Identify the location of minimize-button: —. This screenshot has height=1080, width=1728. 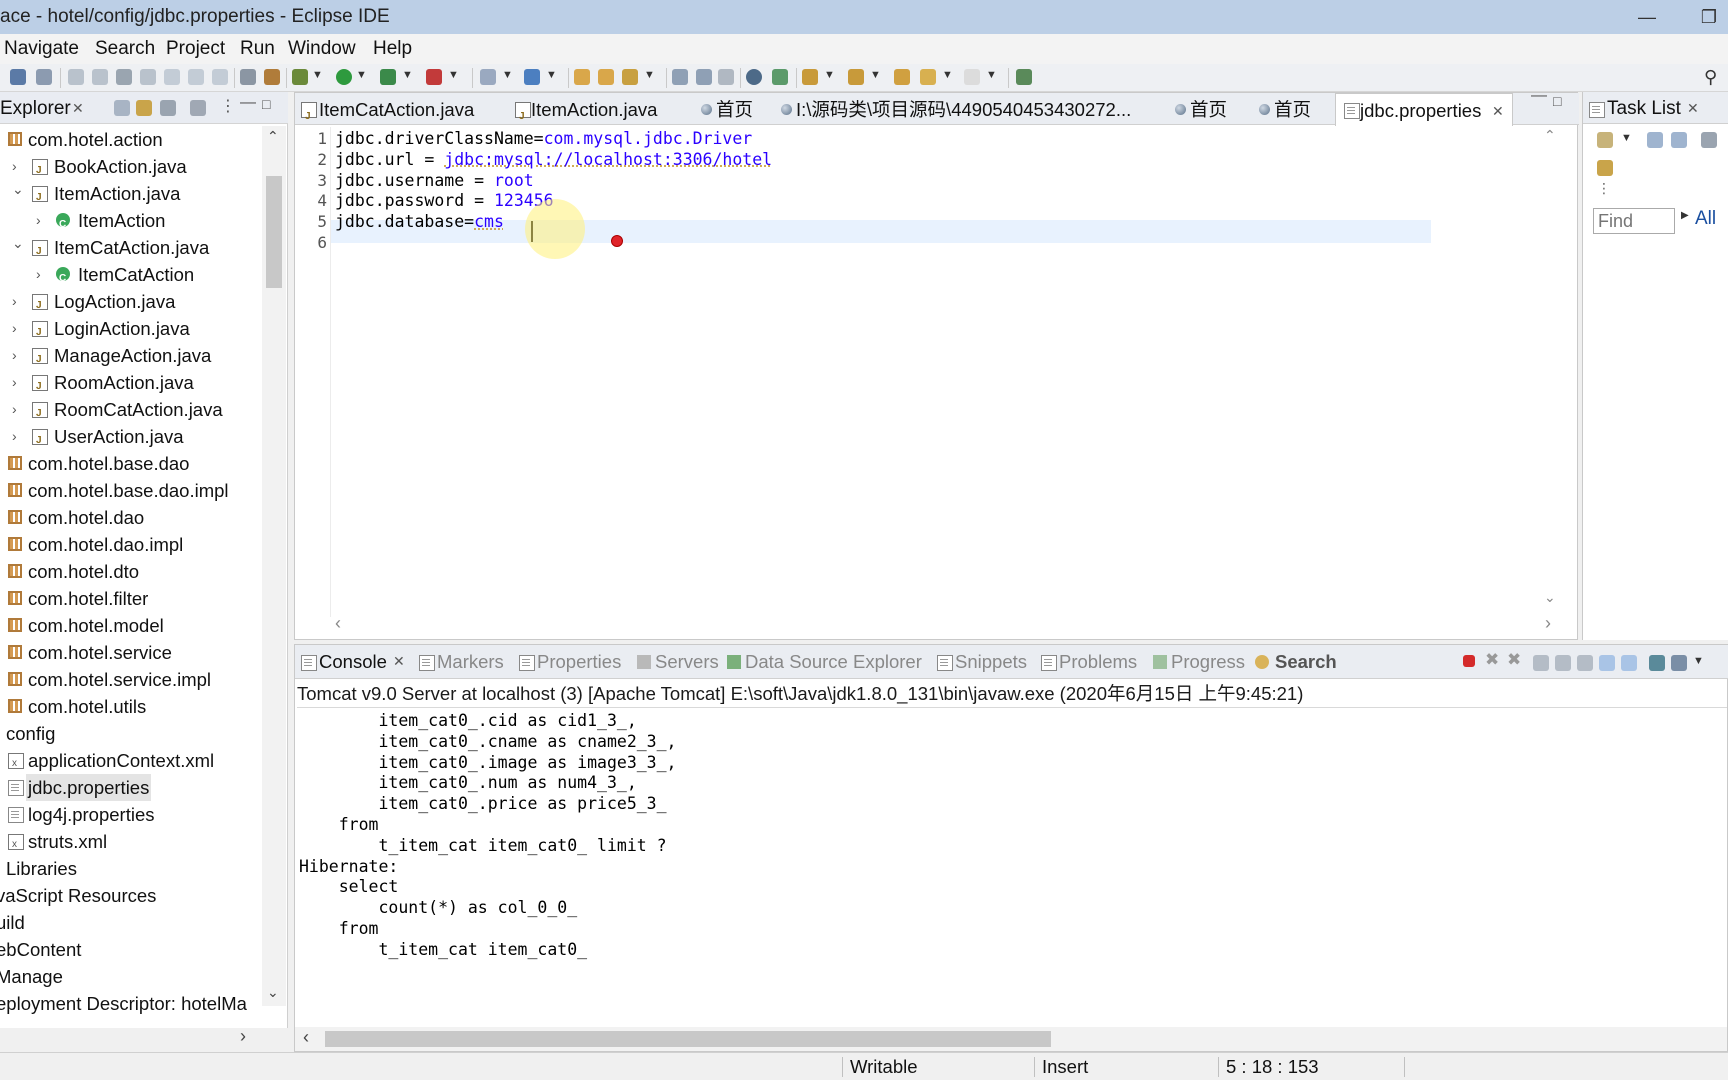
(1647, 17).